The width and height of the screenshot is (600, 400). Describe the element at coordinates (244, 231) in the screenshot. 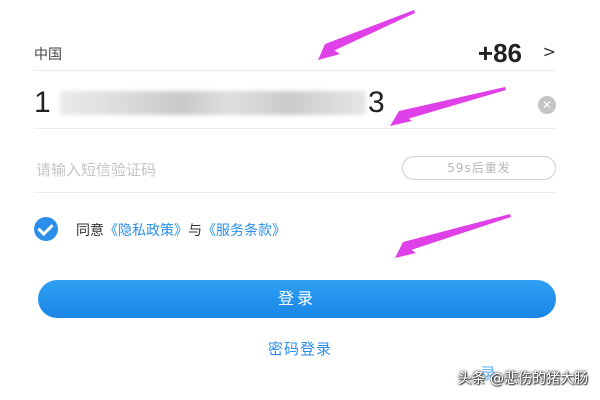

I see `terms-link: 《服务条款》` at that location.